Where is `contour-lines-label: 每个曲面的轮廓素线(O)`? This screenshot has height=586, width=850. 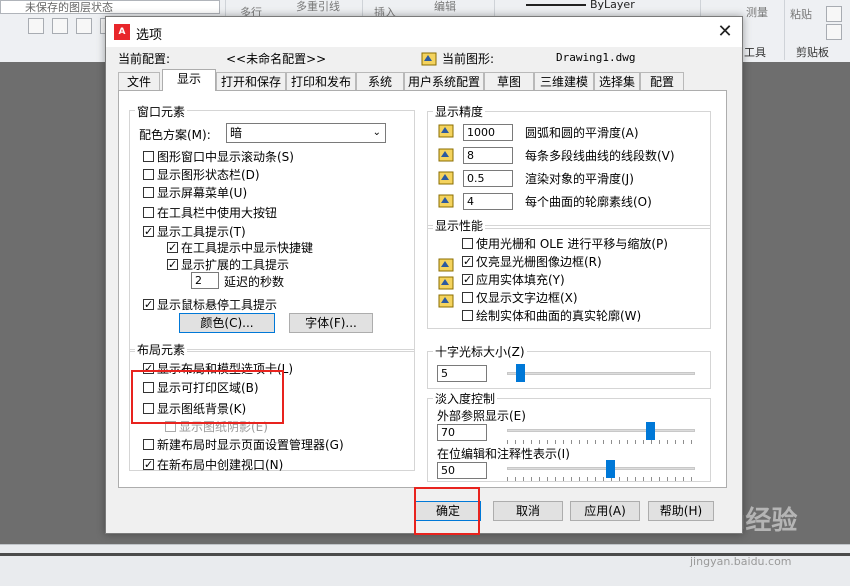
contour-lines-label: 每个曲面的轮廓素线(O) is located at coordinates (588, 202).